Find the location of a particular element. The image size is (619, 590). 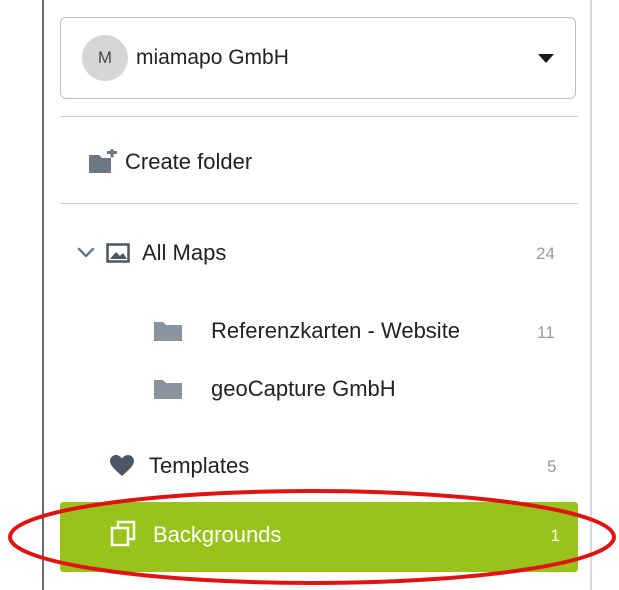

nav-item-templates: Templates is located at coordinates (179, 466).